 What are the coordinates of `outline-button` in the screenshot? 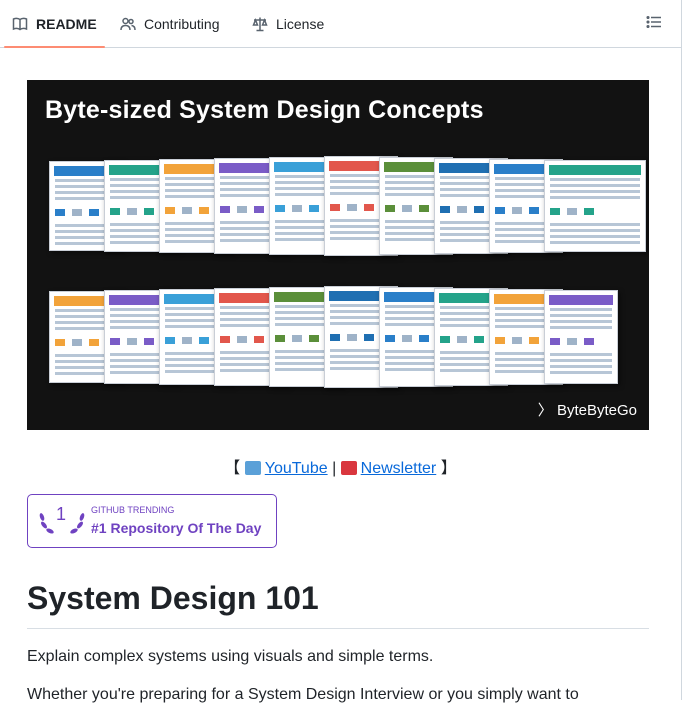 It's located at (656, 24).